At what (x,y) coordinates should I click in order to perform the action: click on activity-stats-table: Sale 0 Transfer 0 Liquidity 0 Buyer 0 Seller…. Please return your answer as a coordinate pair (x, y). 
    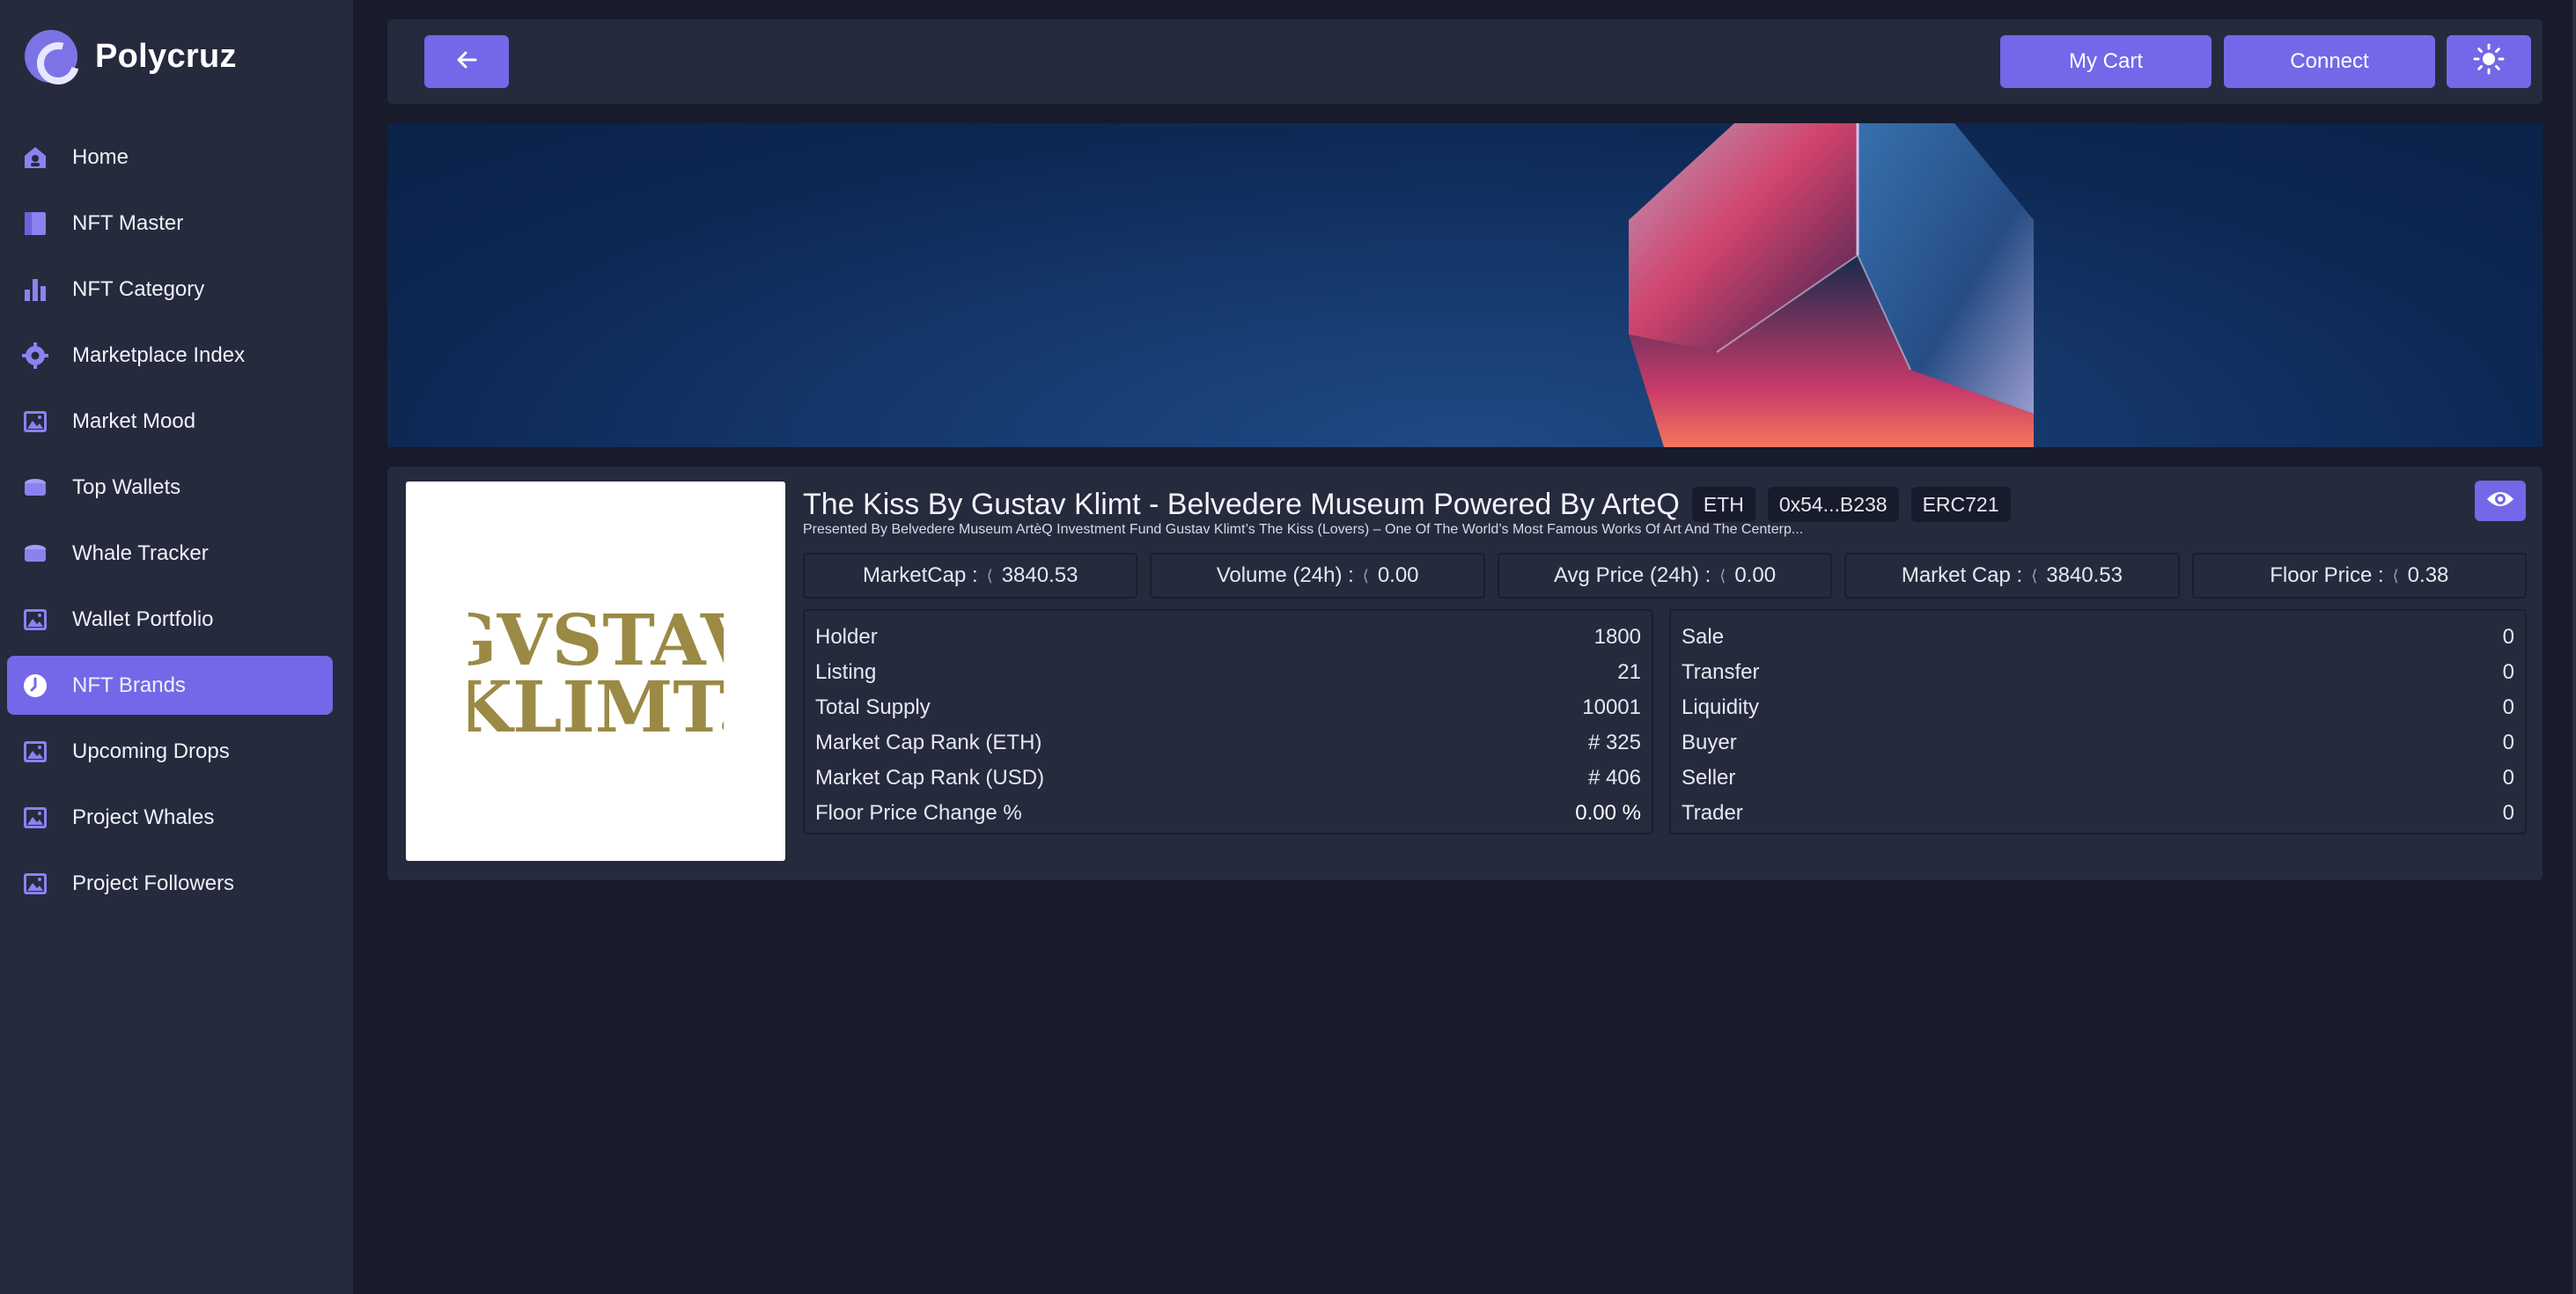
    Looking at the image, I should click on (2098, 721).